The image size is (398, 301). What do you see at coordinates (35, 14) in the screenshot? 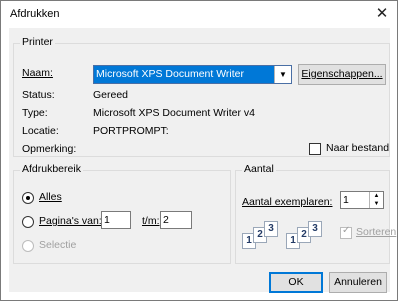
I see `window-title: Afdrukken` at bounding box center [35, 14].